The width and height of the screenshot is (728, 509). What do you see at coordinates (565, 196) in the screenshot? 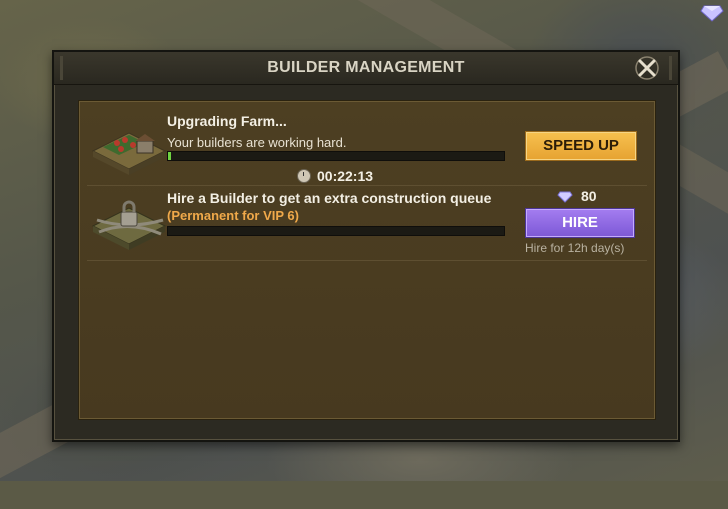
I see `gem-icon` at bounding box center [565, 196].